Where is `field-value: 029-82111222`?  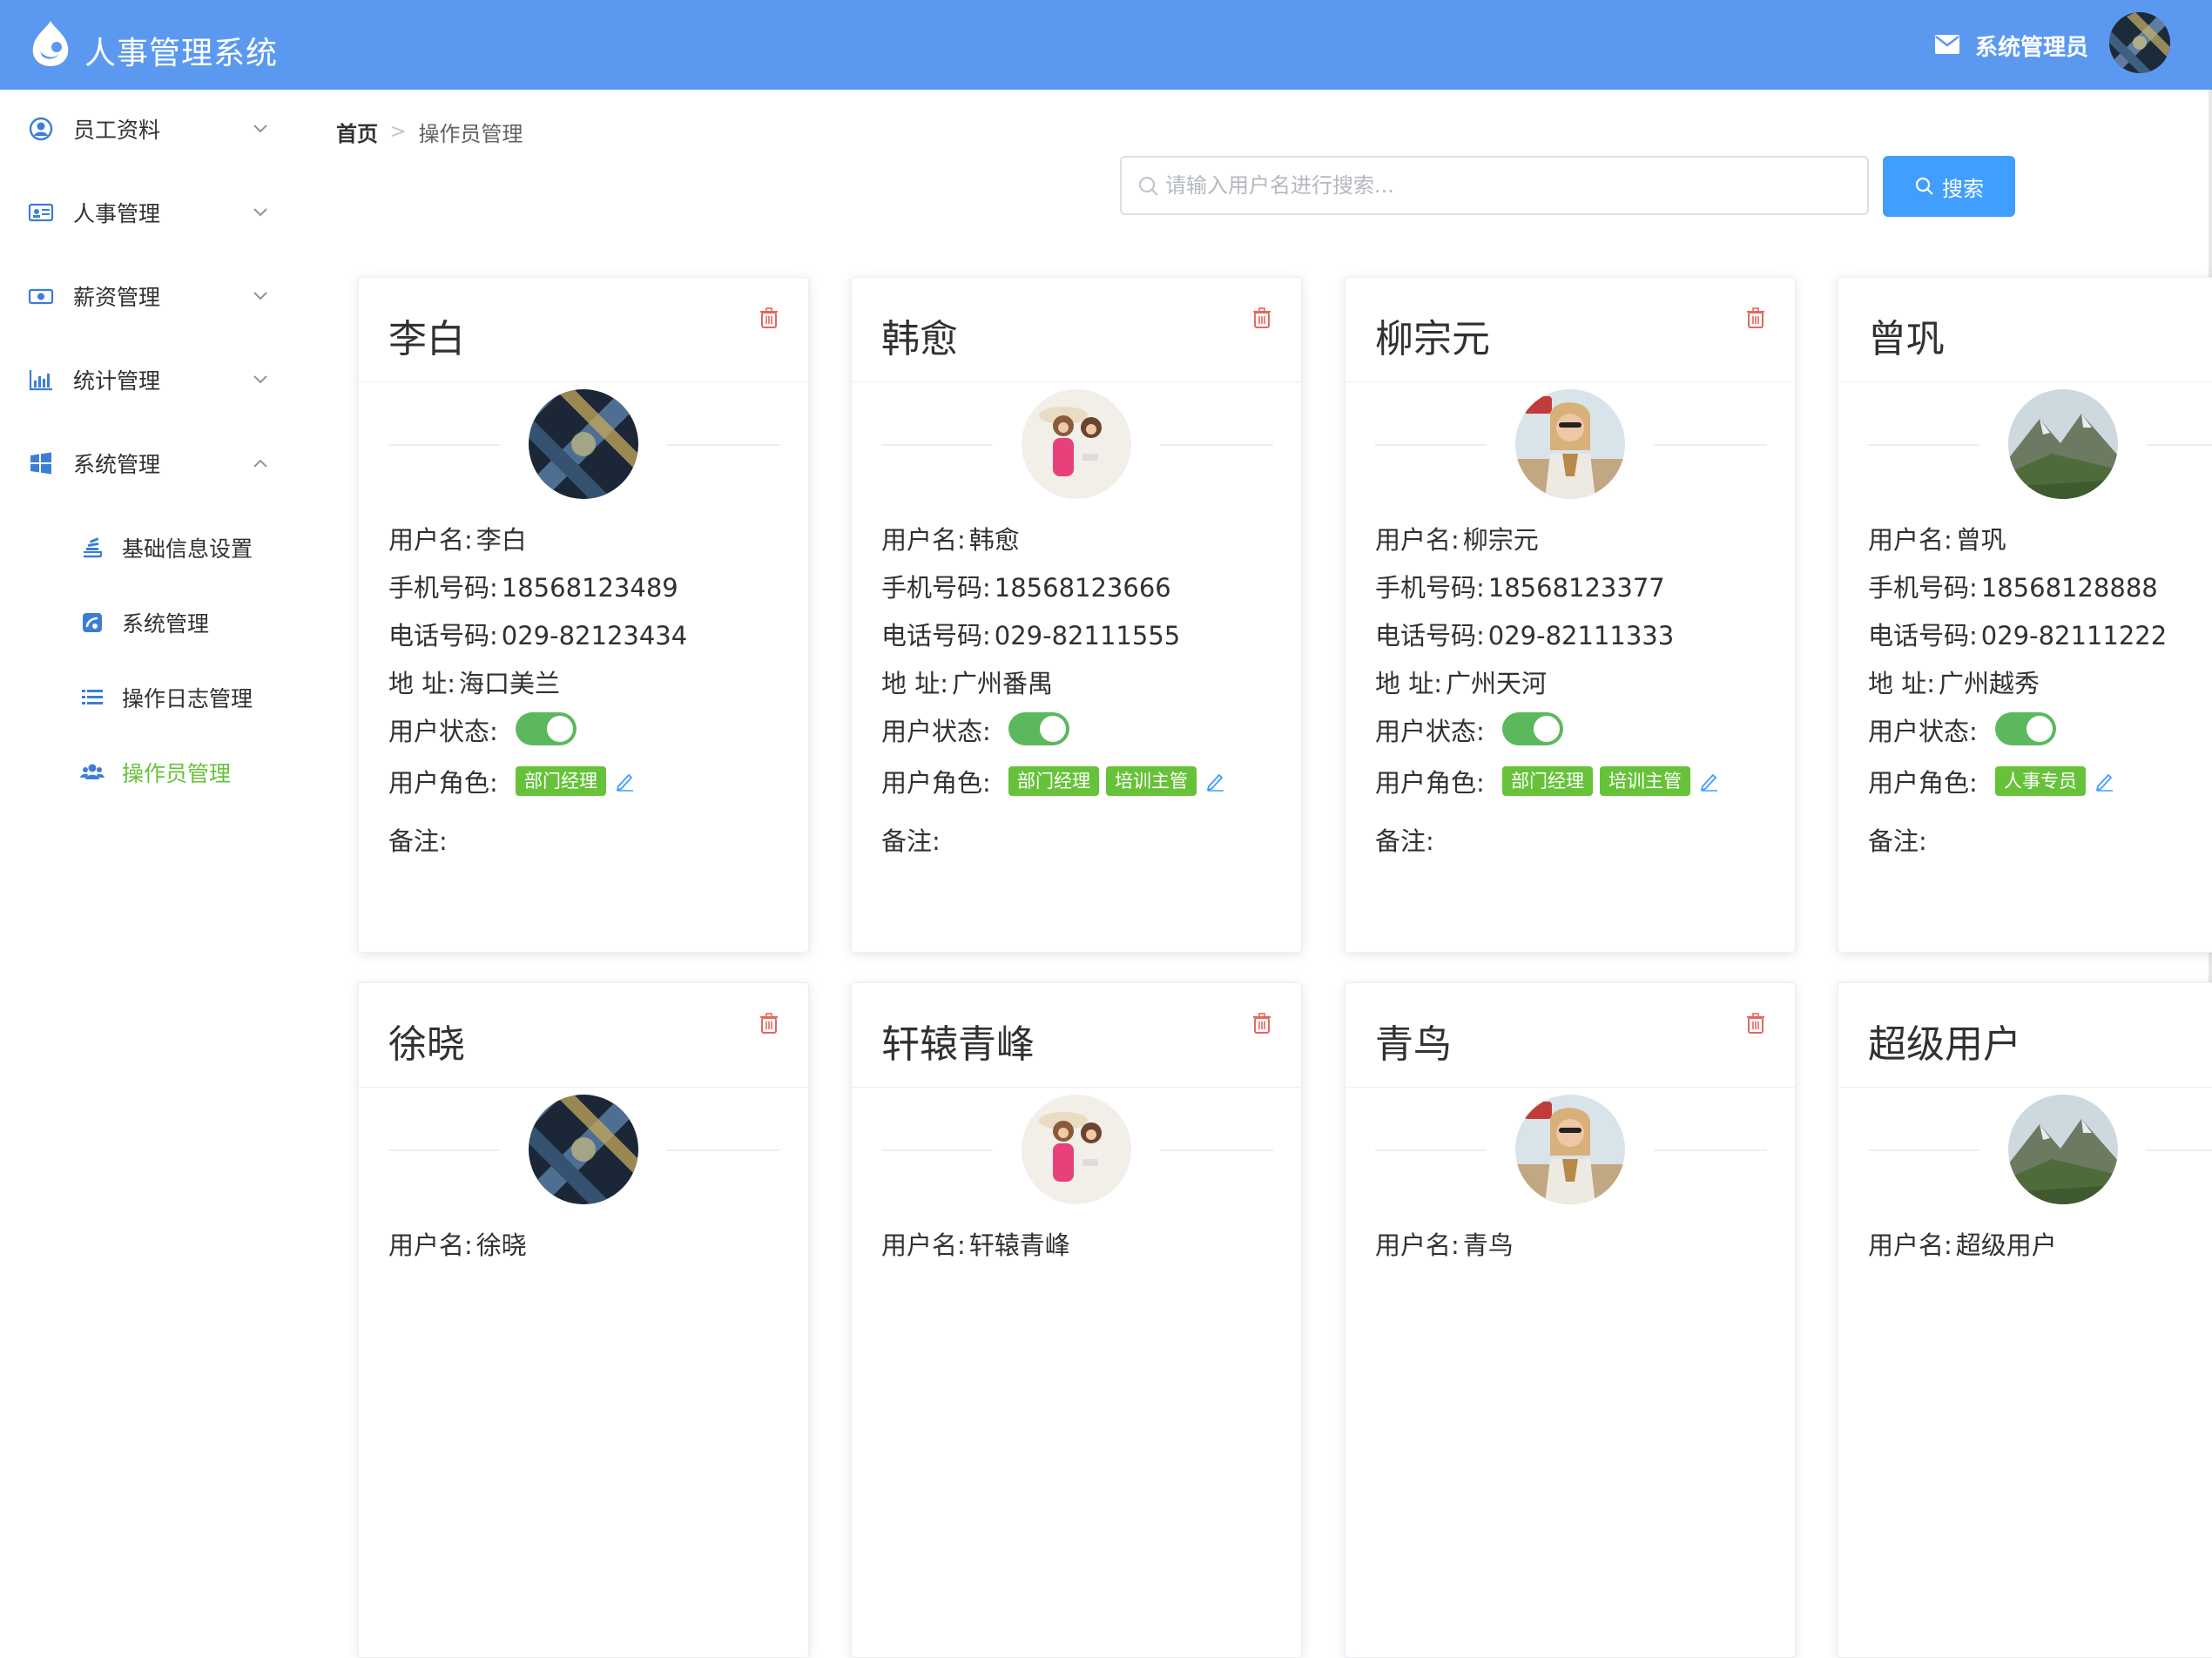 field-value: 029-82111222 is located at coordinates (2074, 636).